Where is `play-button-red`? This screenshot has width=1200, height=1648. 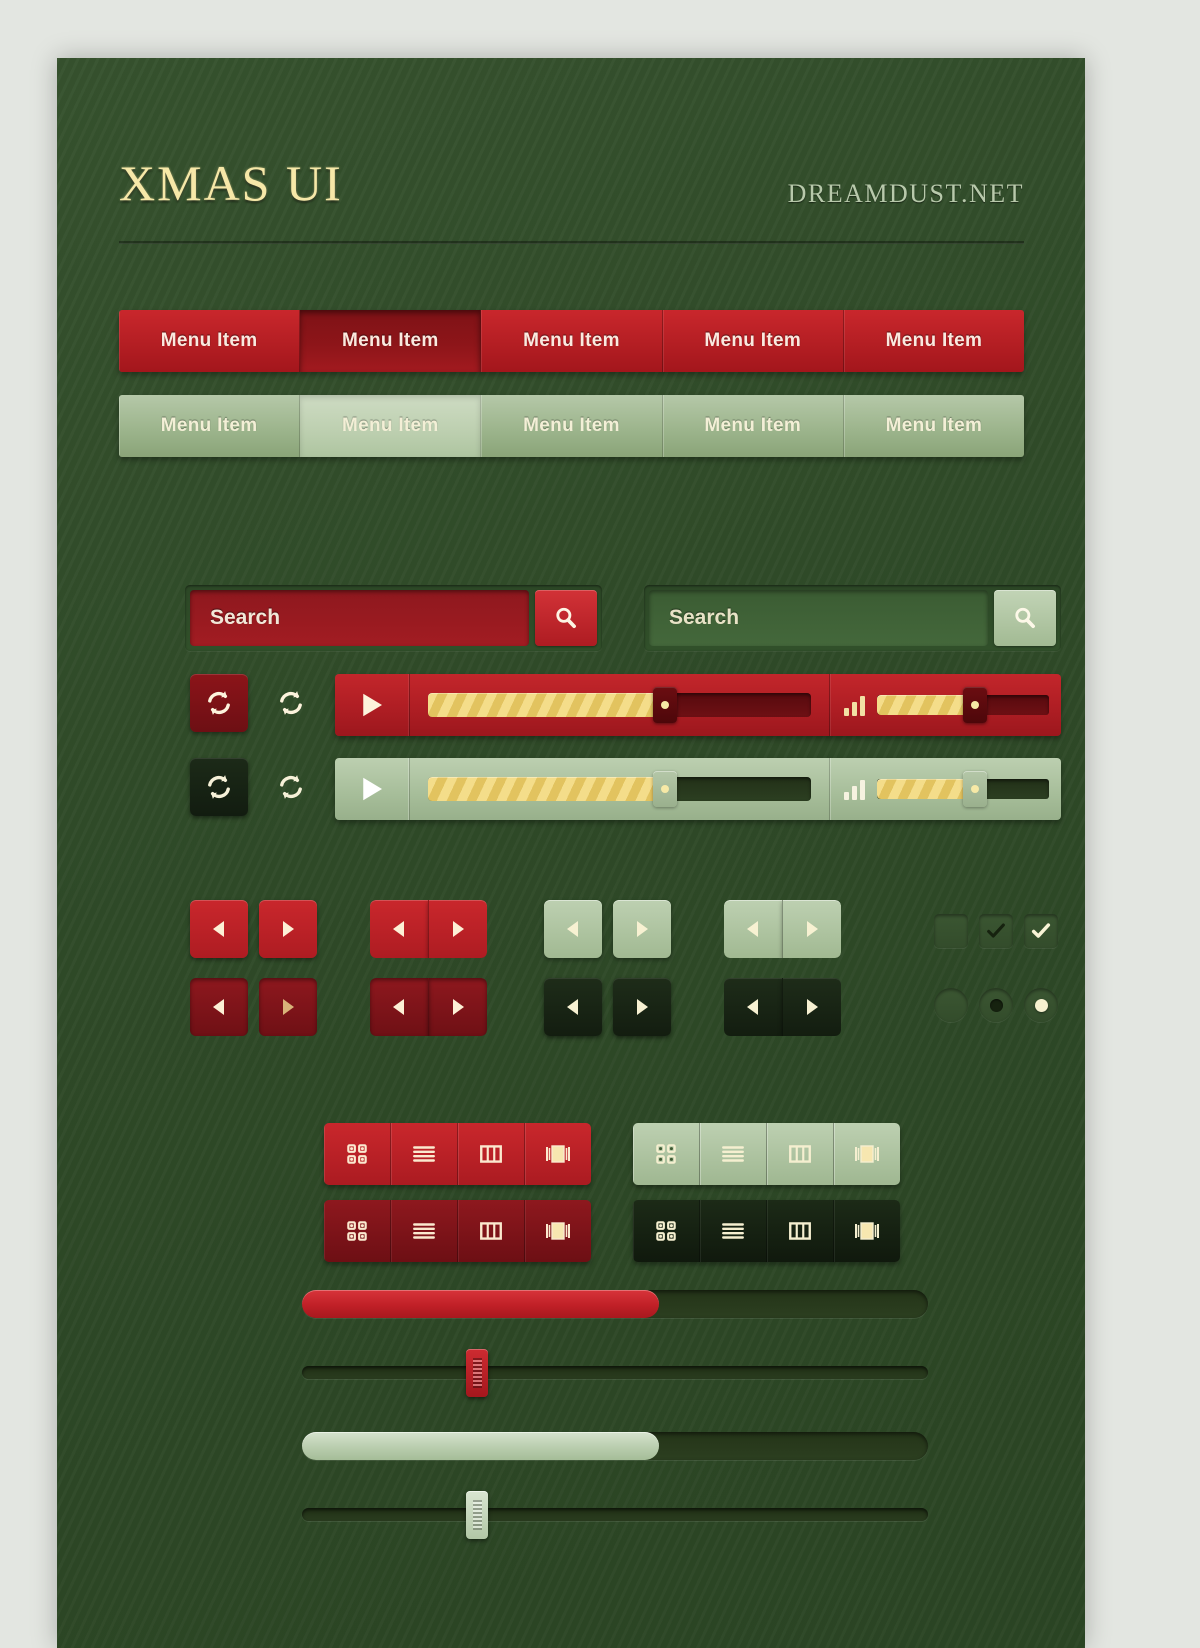
play-button-red is located at coordinates (372, 705).